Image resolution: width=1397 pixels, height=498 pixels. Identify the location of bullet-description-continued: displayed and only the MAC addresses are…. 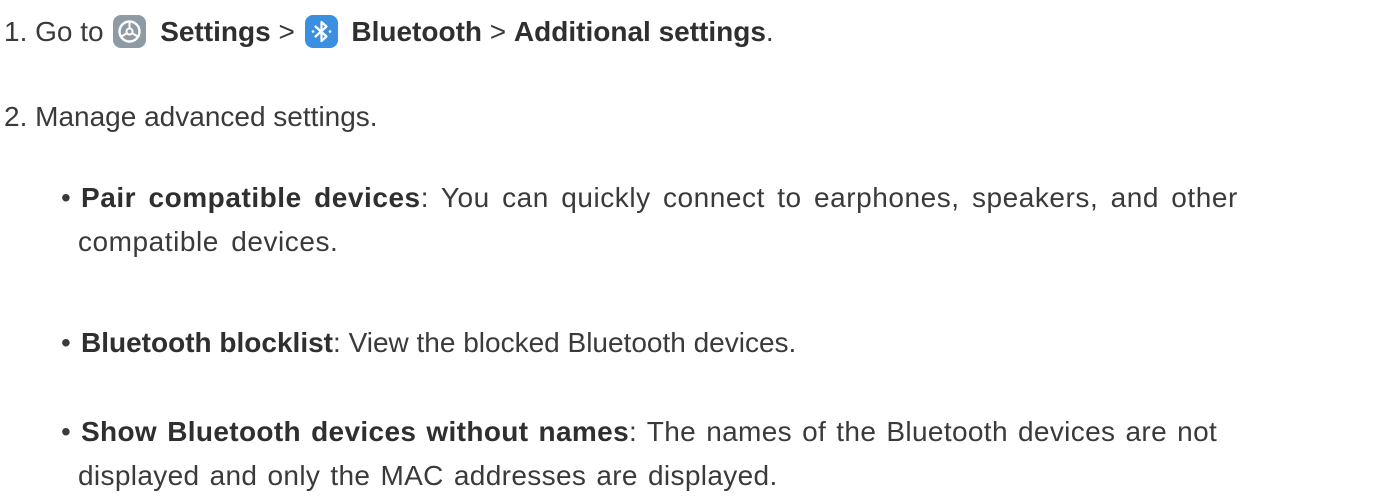
(428, 475).